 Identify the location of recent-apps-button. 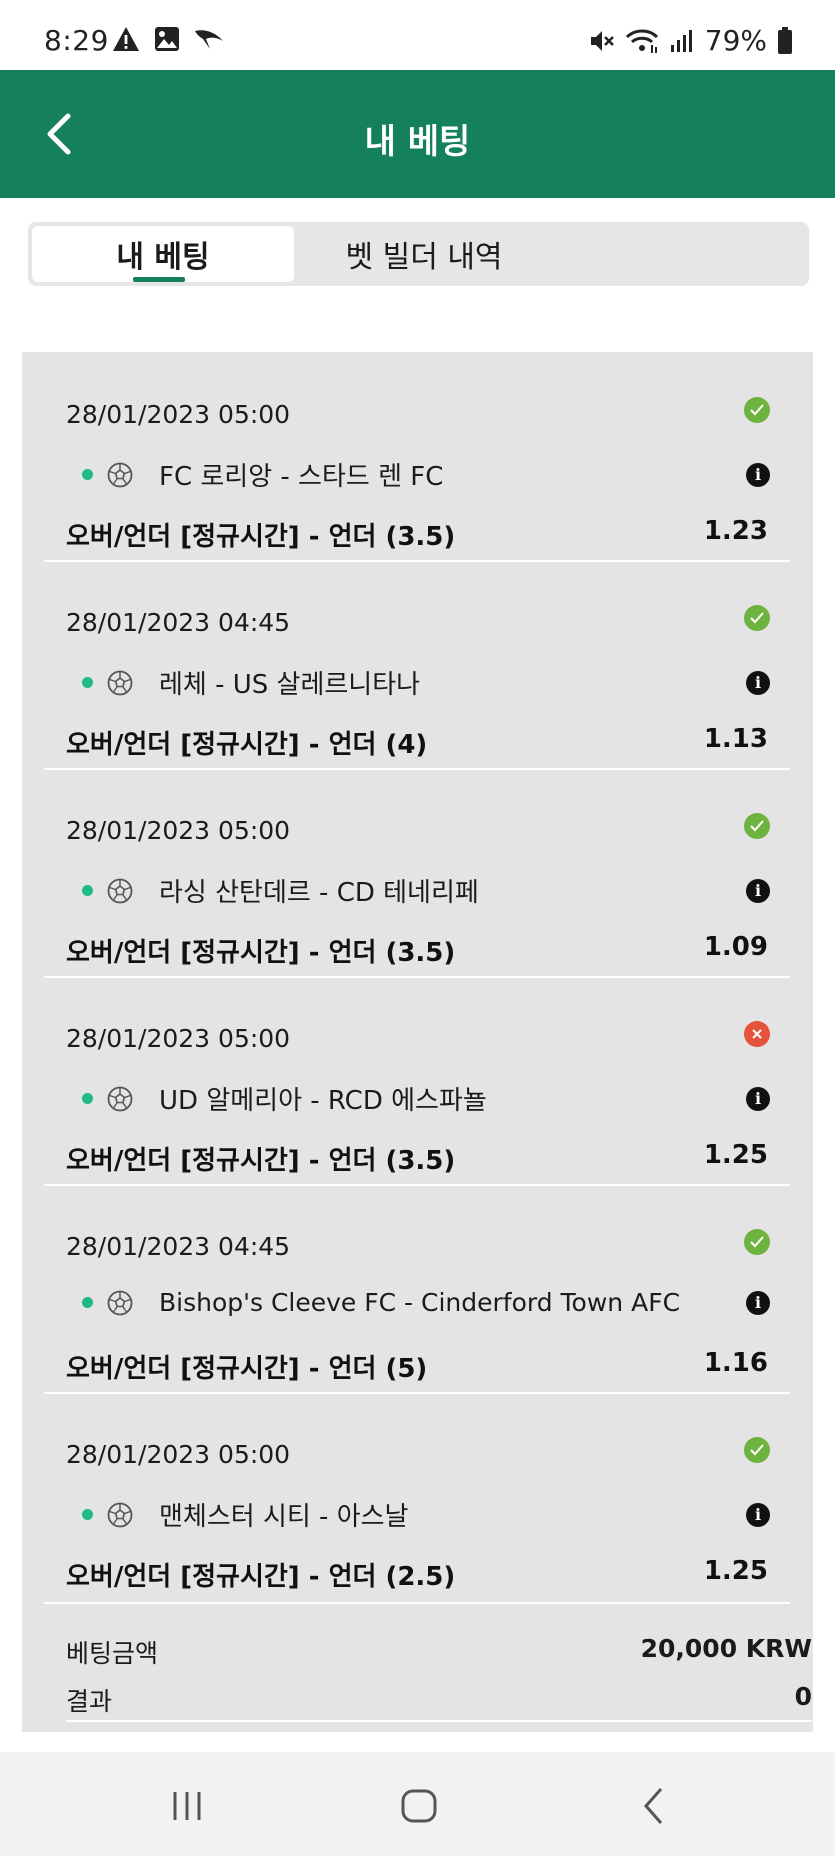
(187, 1806).